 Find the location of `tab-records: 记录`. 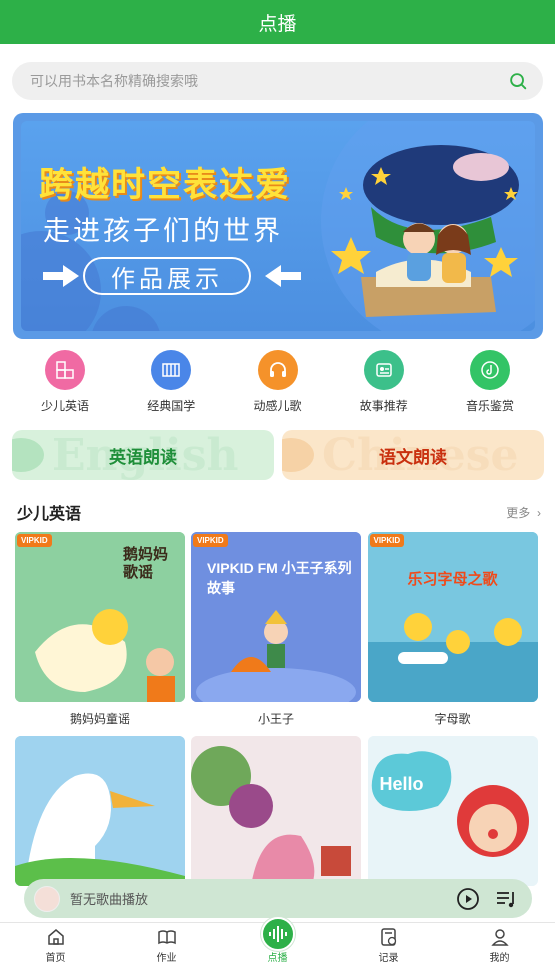

tab-records: 记录 is located at coordinates (388, 946).